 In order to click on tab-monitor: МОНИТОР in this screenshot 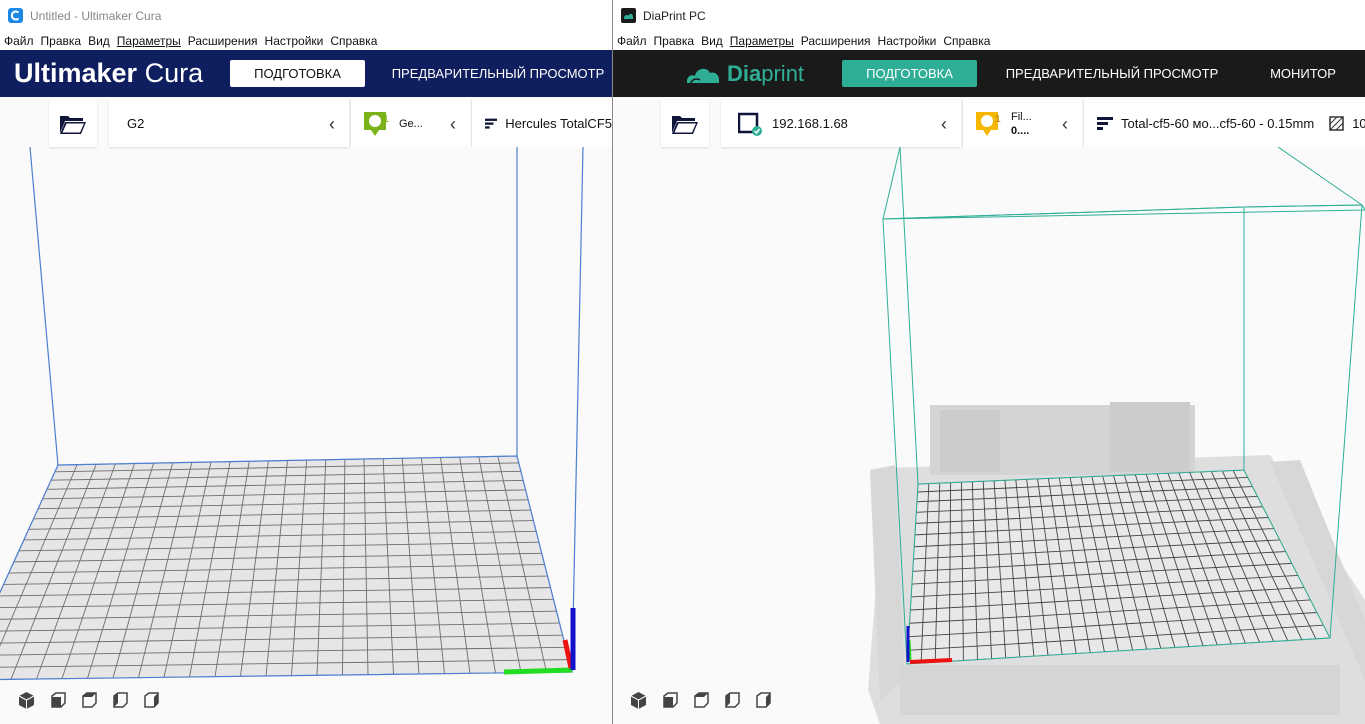, I will do `click(1303, 73)`.